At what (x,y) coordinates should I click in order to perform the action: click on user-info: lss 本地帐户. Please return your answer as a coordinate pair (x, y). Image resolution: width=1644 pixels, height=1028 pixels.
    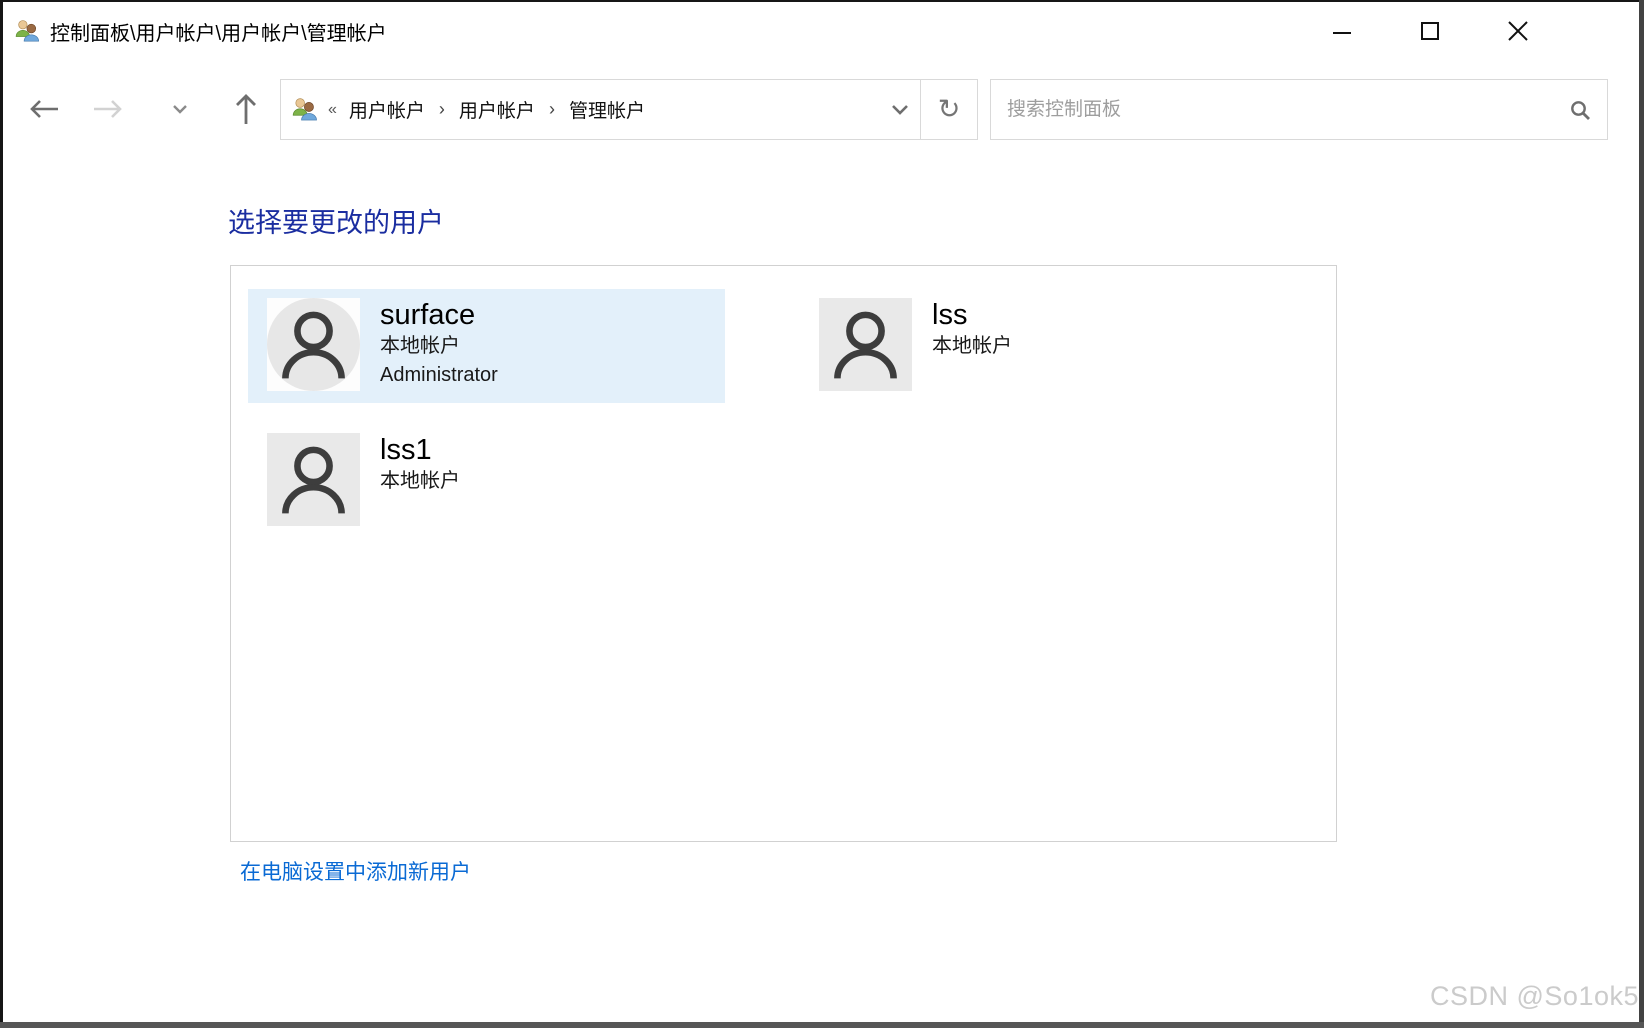
    Looking at the image, I should click on (972, 329).